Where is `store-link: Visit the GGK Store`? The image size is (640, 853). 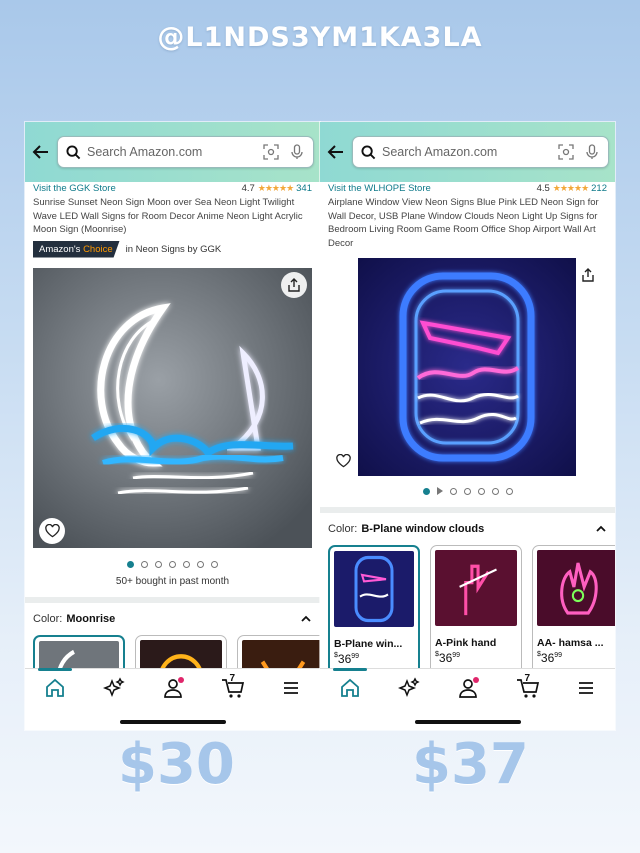 store-link: Visit the GGK Store is located at coordinates (74, 188).